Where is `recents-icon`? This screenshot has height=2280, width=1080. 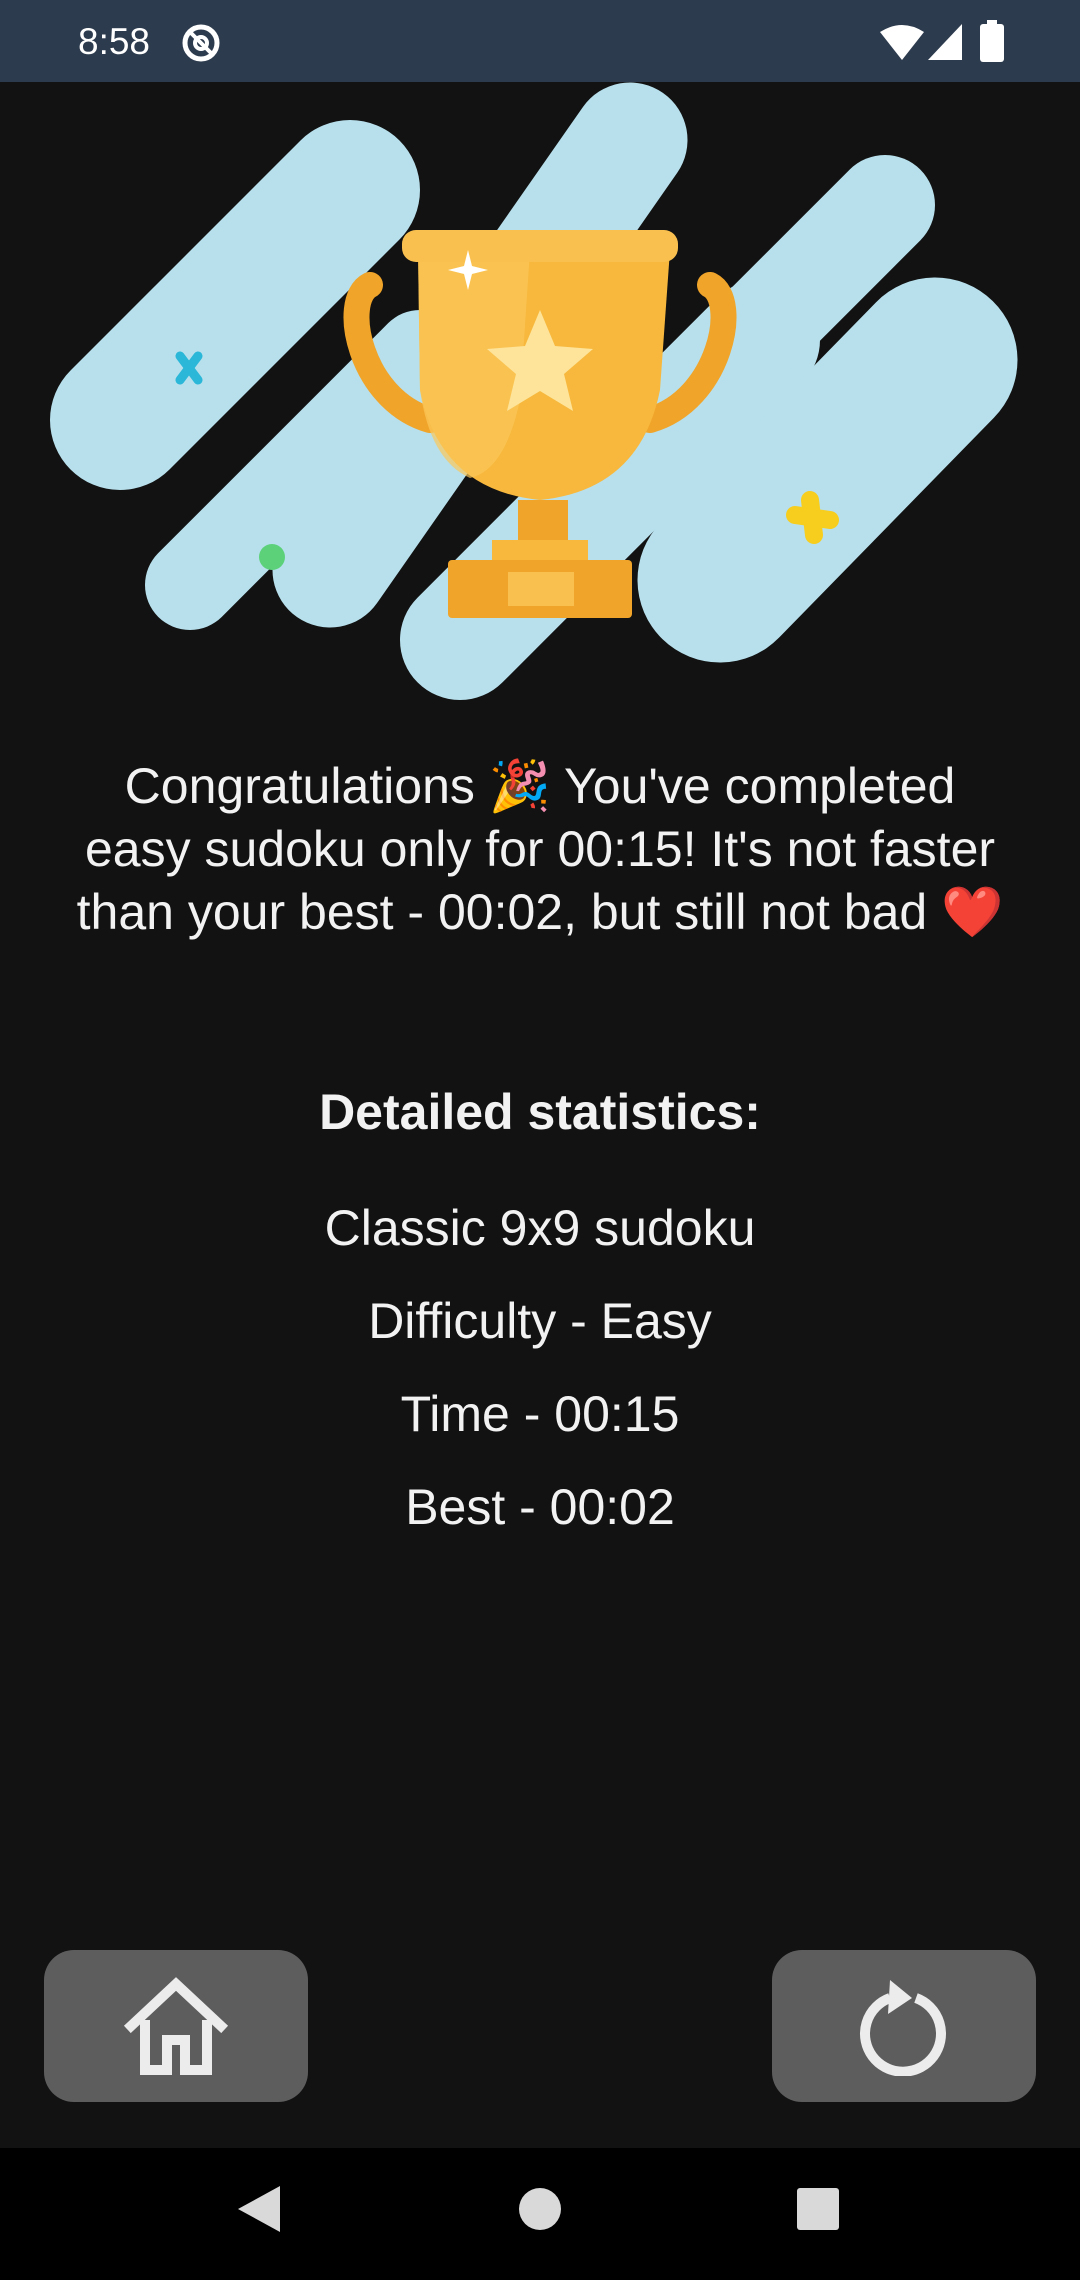
recents-icon is located at coordinates (818, 2209).